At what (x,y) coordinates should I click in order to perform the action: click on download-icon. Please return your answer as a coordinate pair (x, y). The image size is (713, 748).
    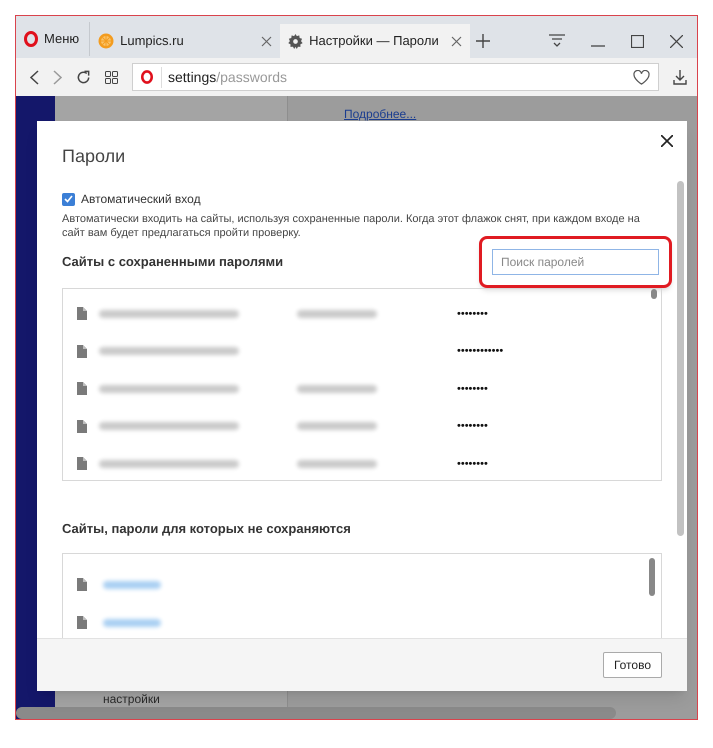
    Looking at the image, I should click on (680, 77).